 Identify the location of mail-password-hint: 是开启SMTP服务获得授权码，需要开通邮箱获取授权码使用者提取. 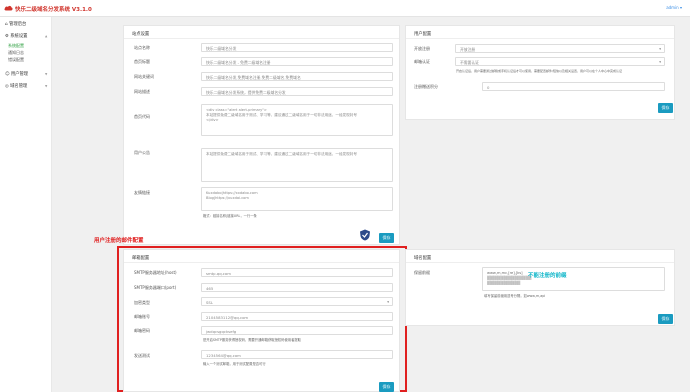
(252, 340).